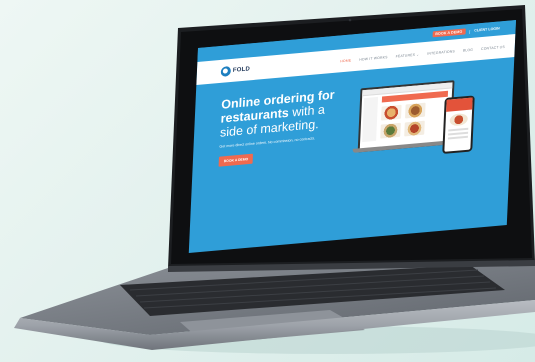 The height and width of the screenshot is (362, 535). What do you see at coordinates (241, 69) in the screenshot?
I see `logo-text: FOLD` at bounding box center [241, 69].